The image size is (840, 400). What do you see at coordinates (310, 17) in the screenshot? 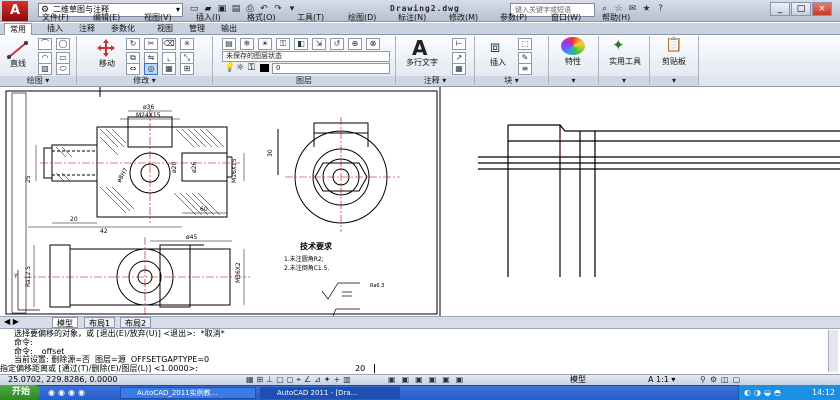
I see `menu-tools: 工具(T)` at bounding box center [310, 17].